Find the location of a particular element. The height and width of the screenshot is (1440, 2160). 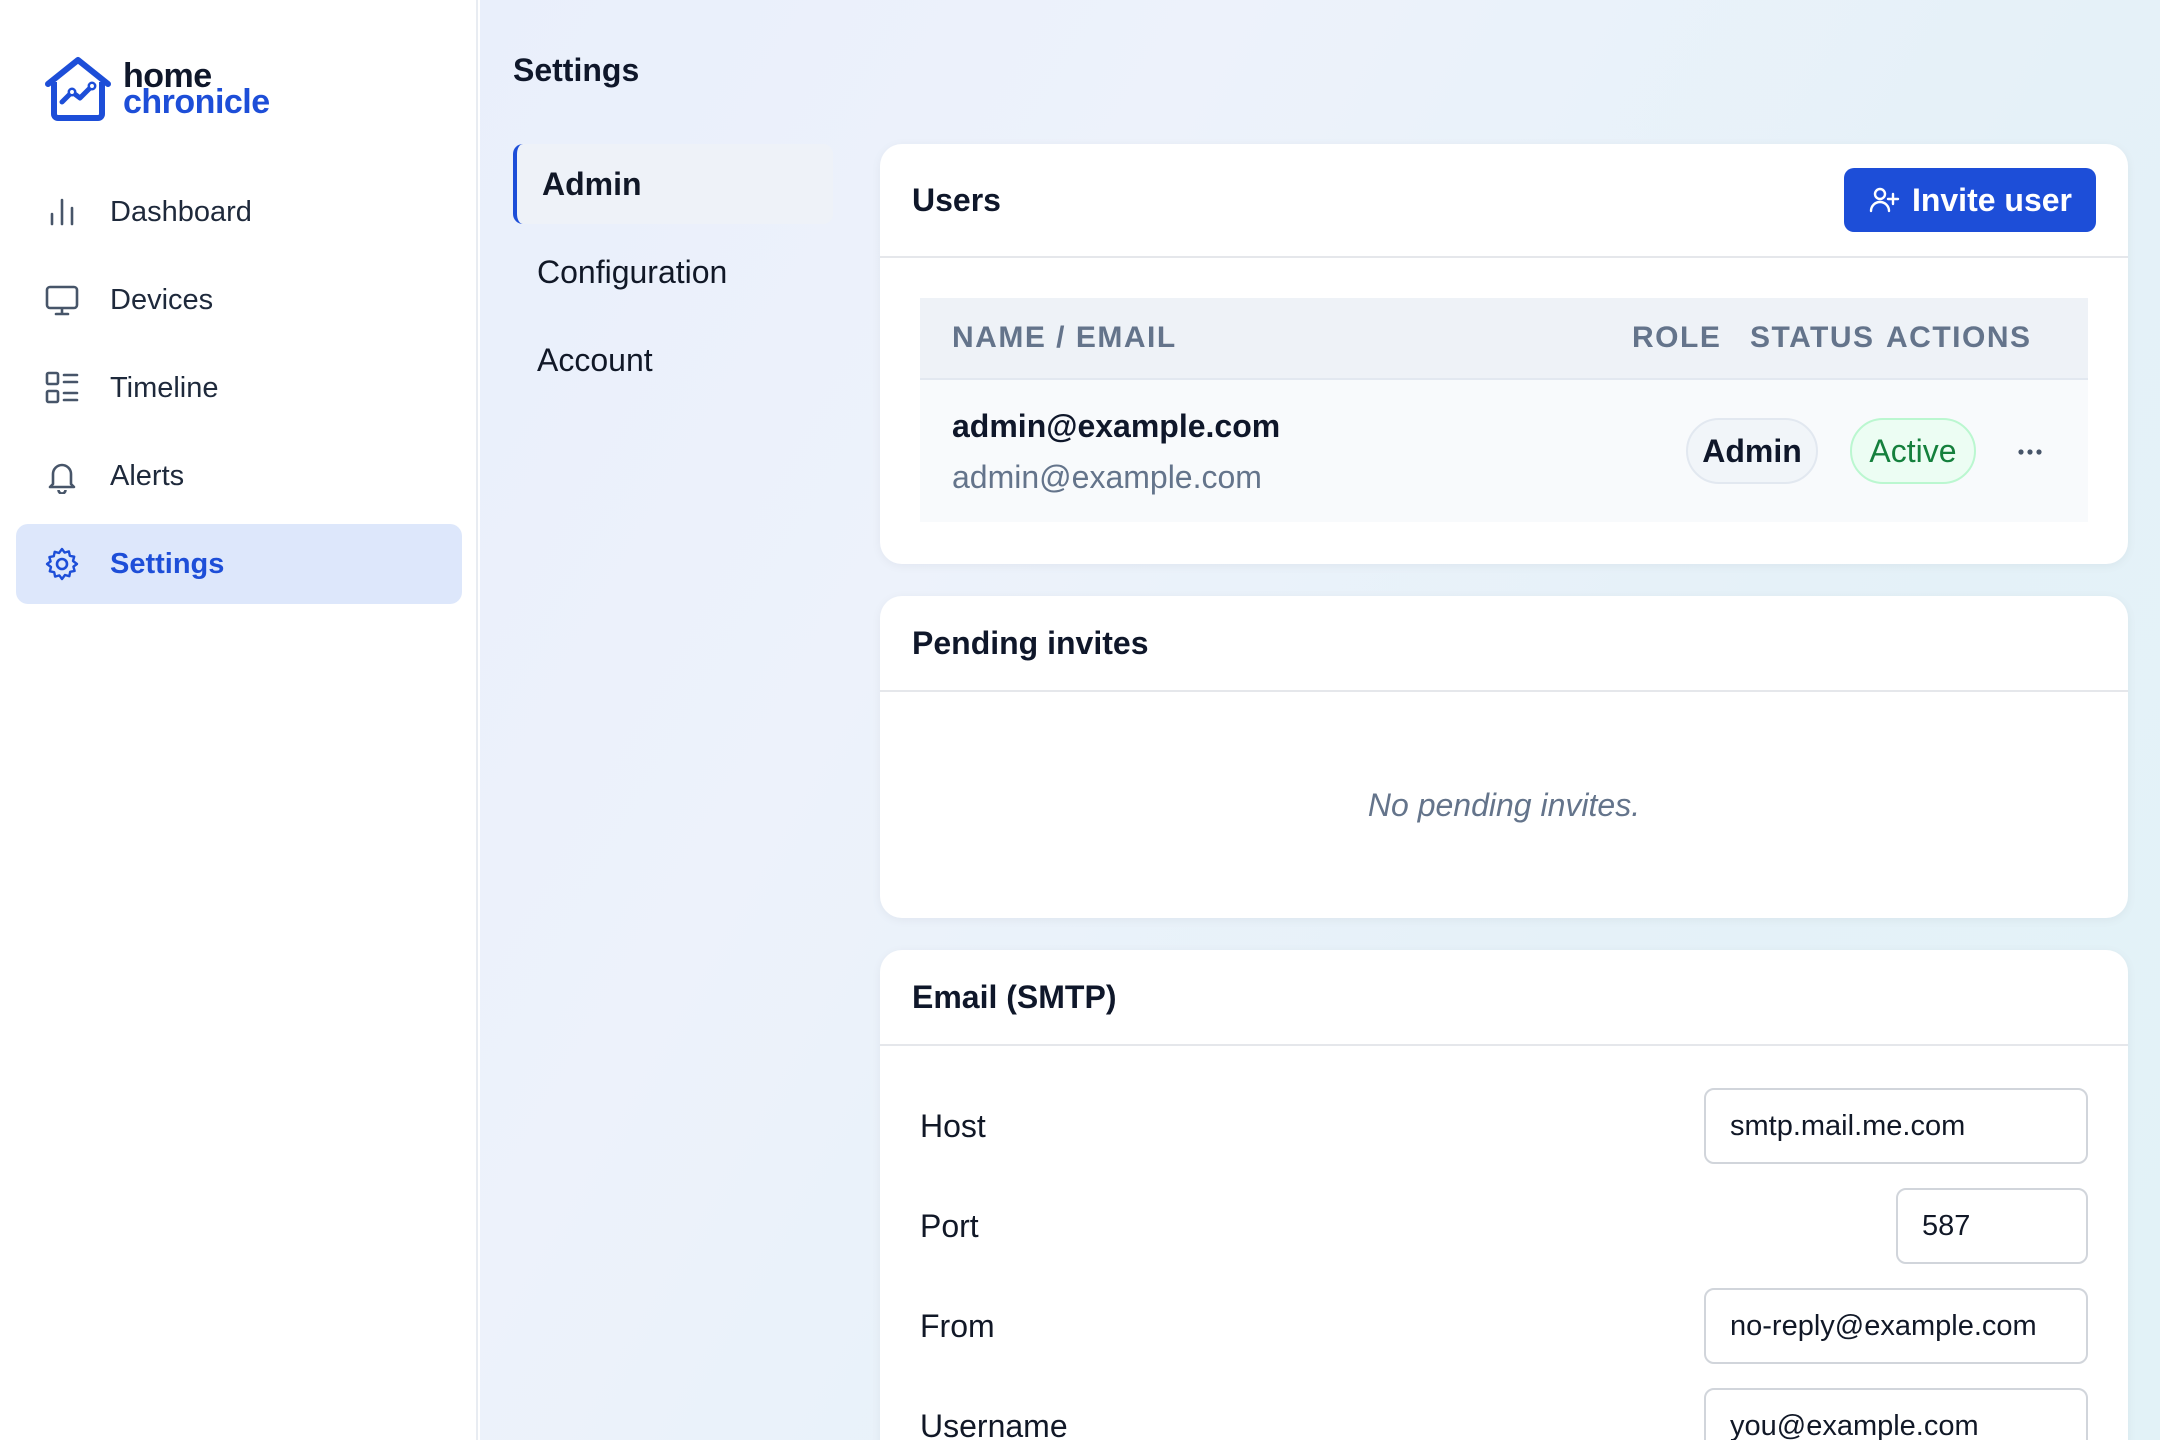

sidebar-item-label: Settings is located at coordinates (167, 563).